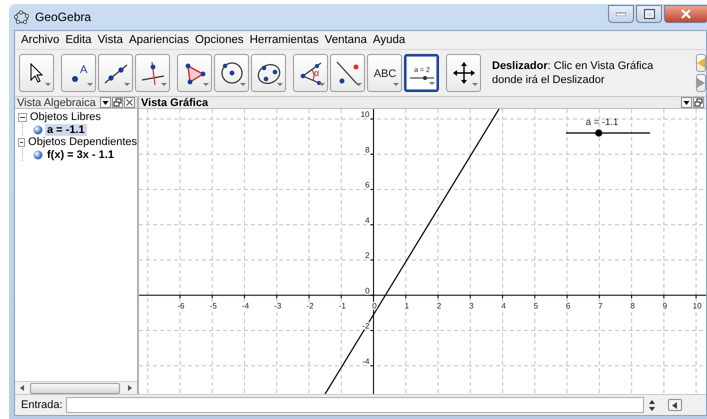  I want to click on left-arrow-icon, so click(22, 388).